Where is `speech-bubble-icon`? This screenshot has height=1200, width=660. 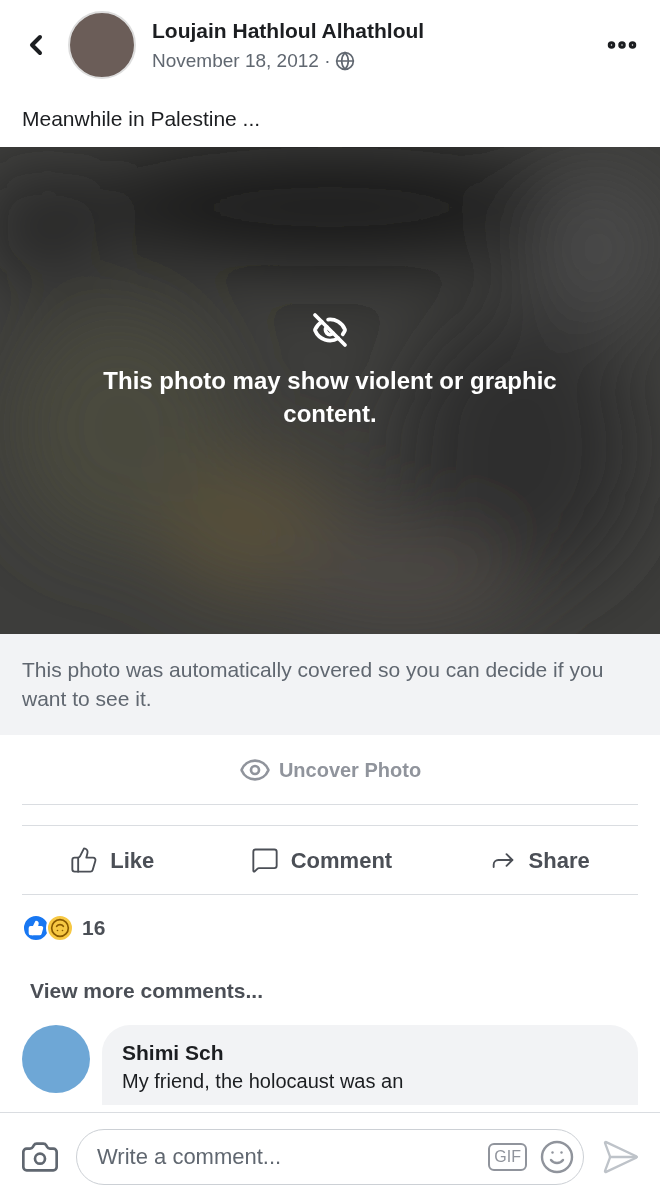 speech-bubble-icon is located at coordinates (264, 860).